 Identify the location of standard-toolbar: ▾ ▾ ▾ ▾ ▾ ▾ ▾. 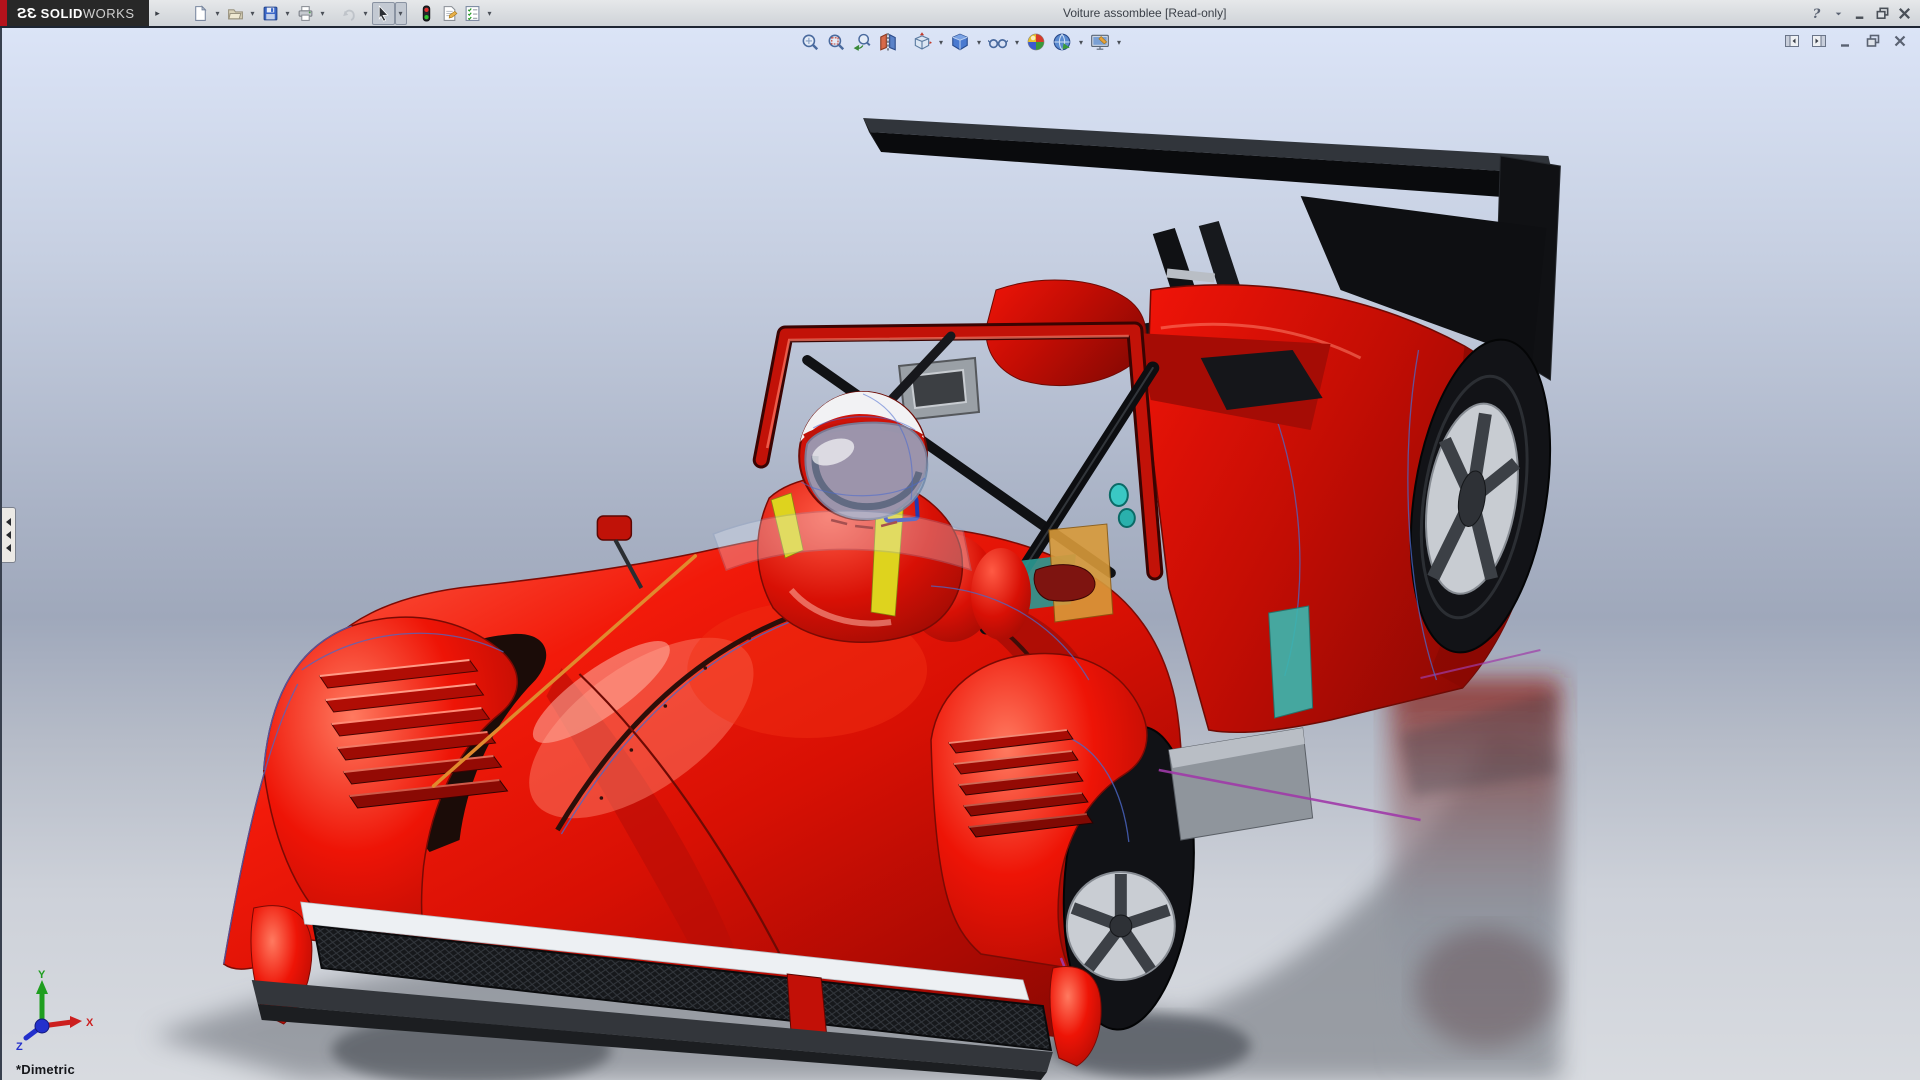
(342, 13).